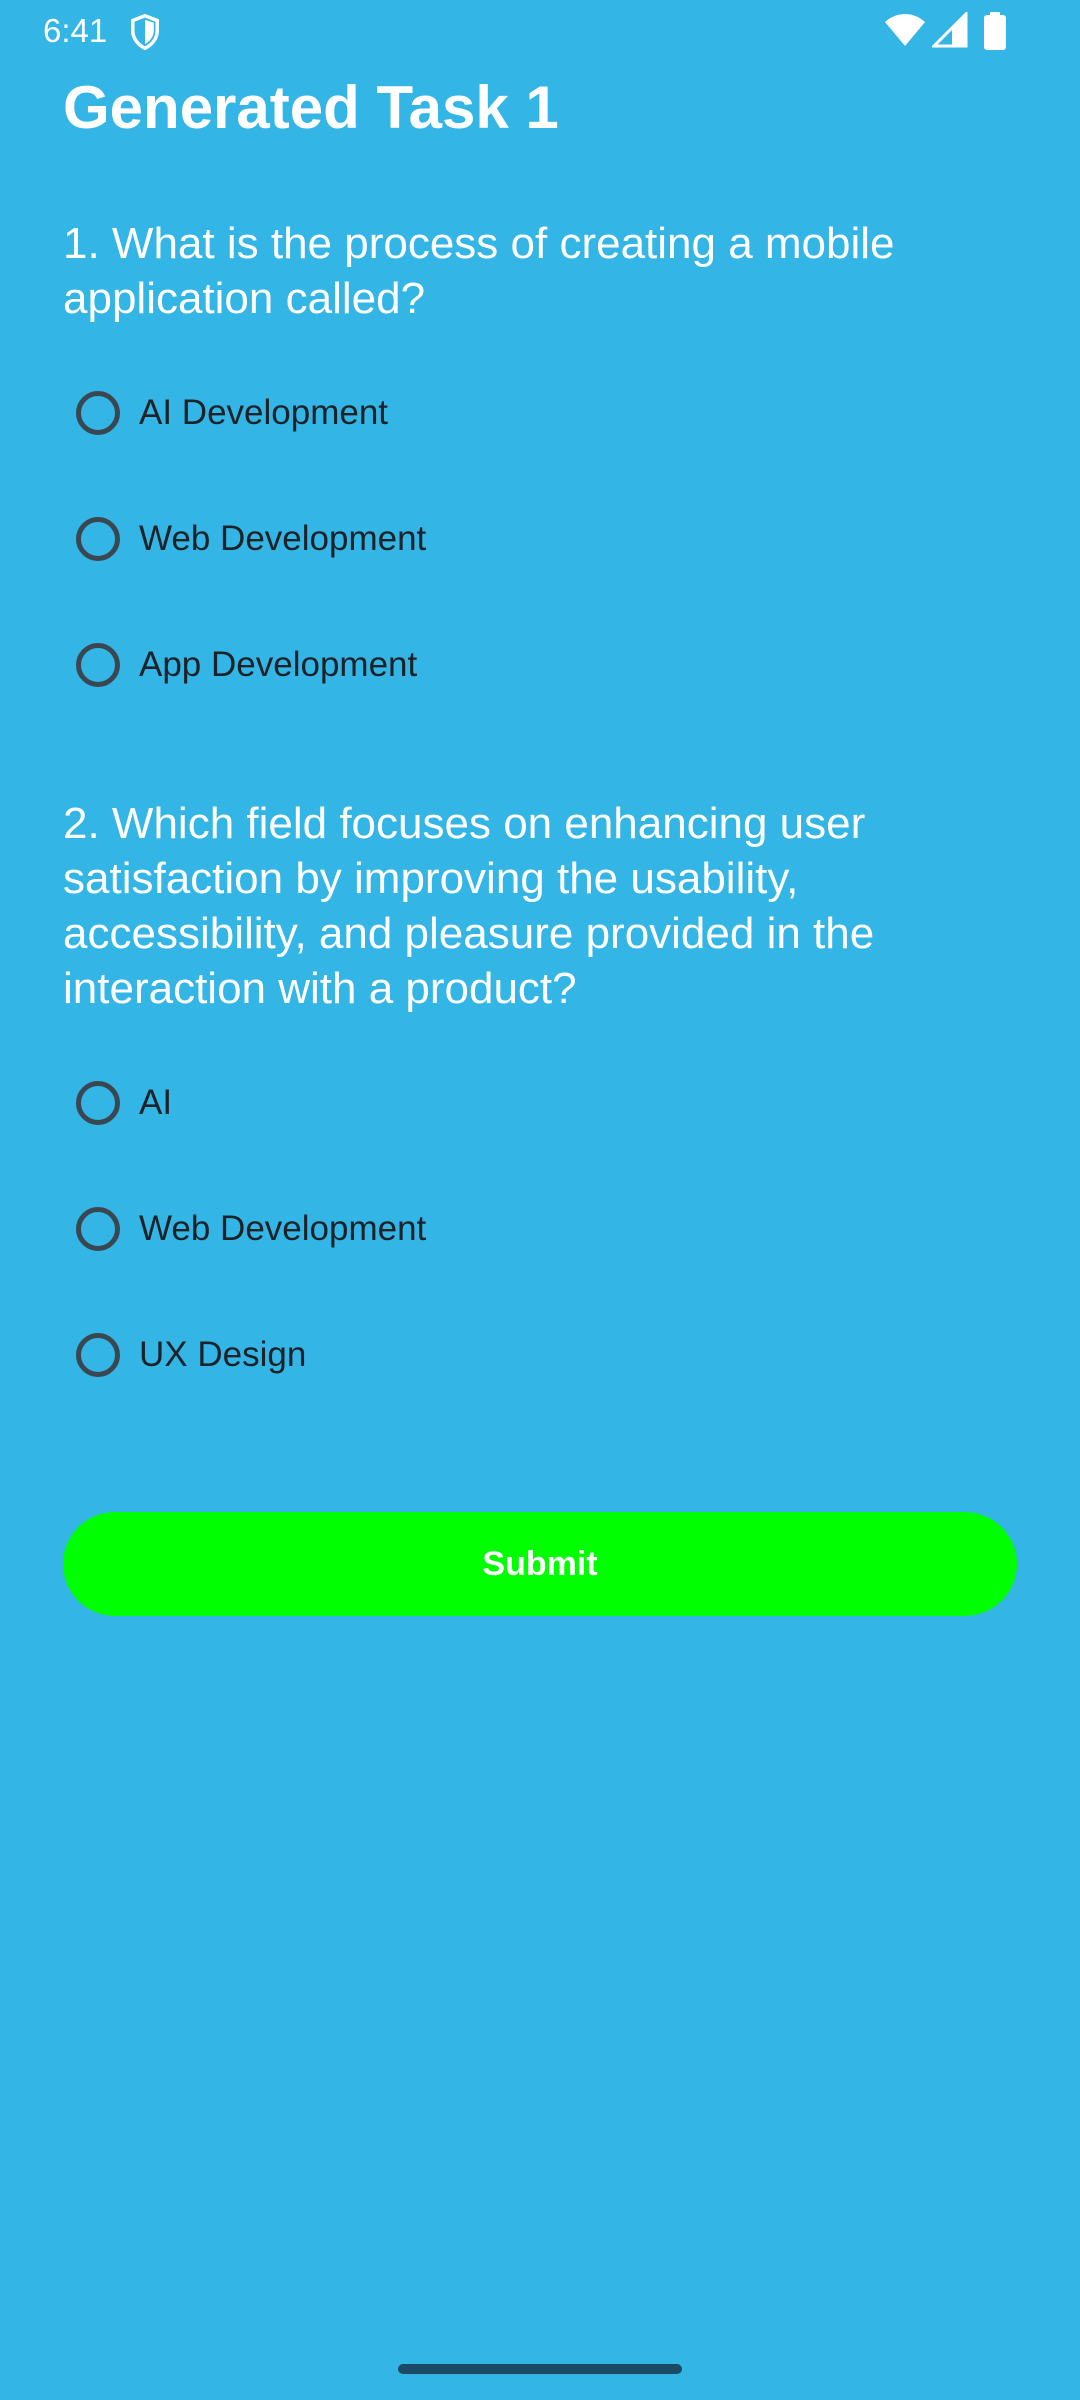 The height and width of the screenshot is (2400, 1080). I want to click on shield-icon, so click(145, 32).